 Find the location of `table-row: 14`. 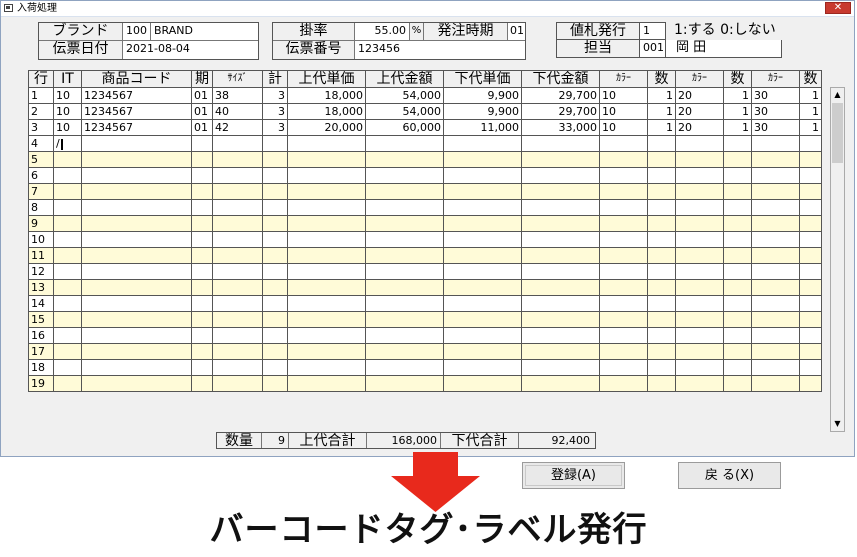

table-row: 14 is located at coordinates (425, 303).